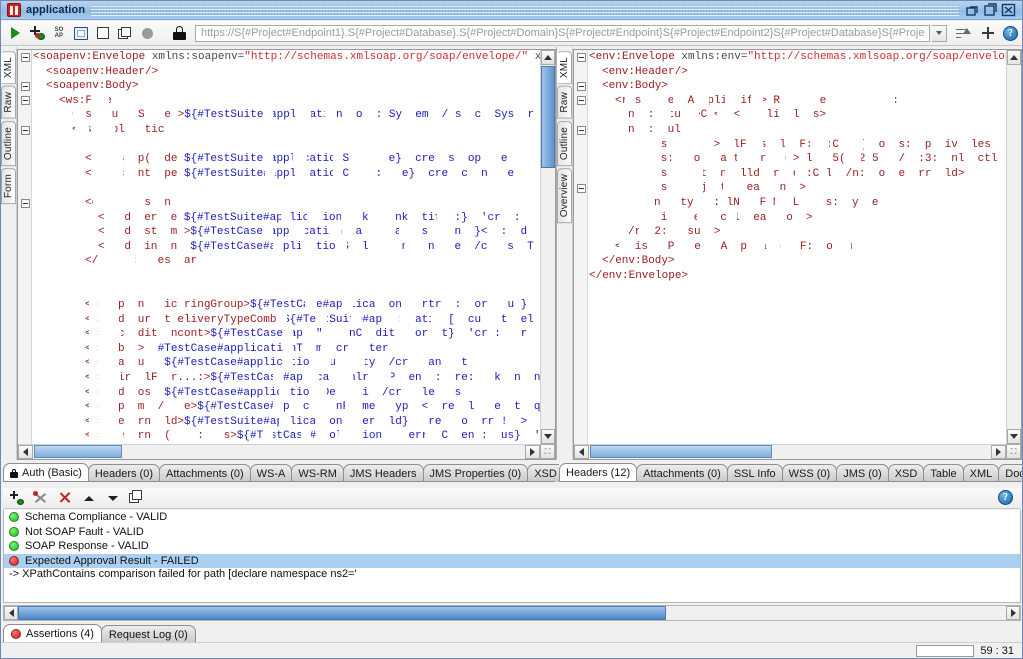  What do you see at coordinates (564, 102) in the screenshot?
I see `response-view-tab-raw: Raw` at bounding box center [564, 102].